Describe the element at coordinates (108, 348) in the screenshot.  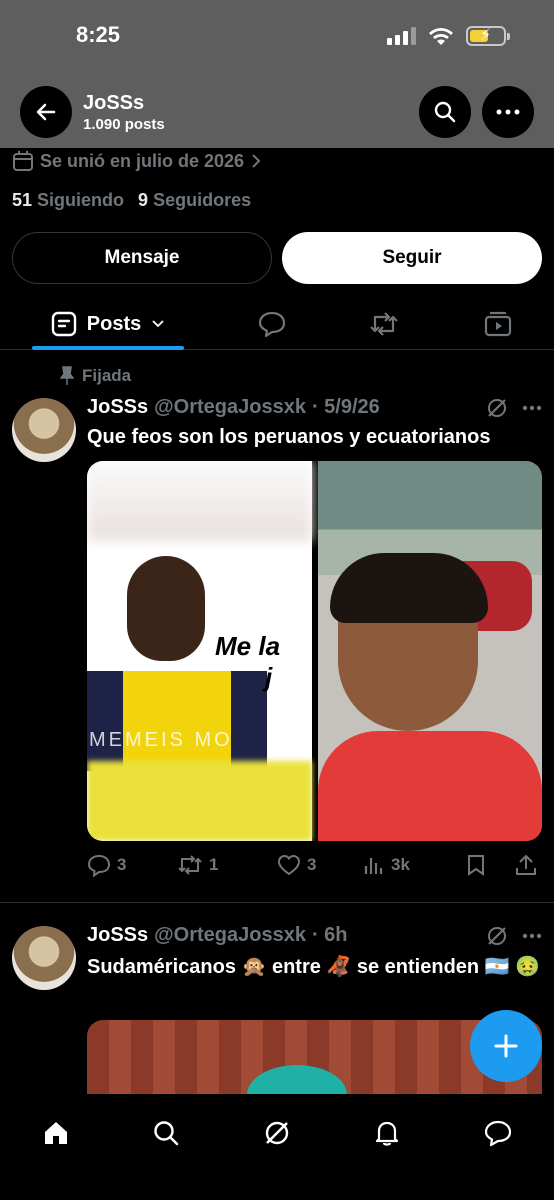
I see `active-tab-indicator` at that location.